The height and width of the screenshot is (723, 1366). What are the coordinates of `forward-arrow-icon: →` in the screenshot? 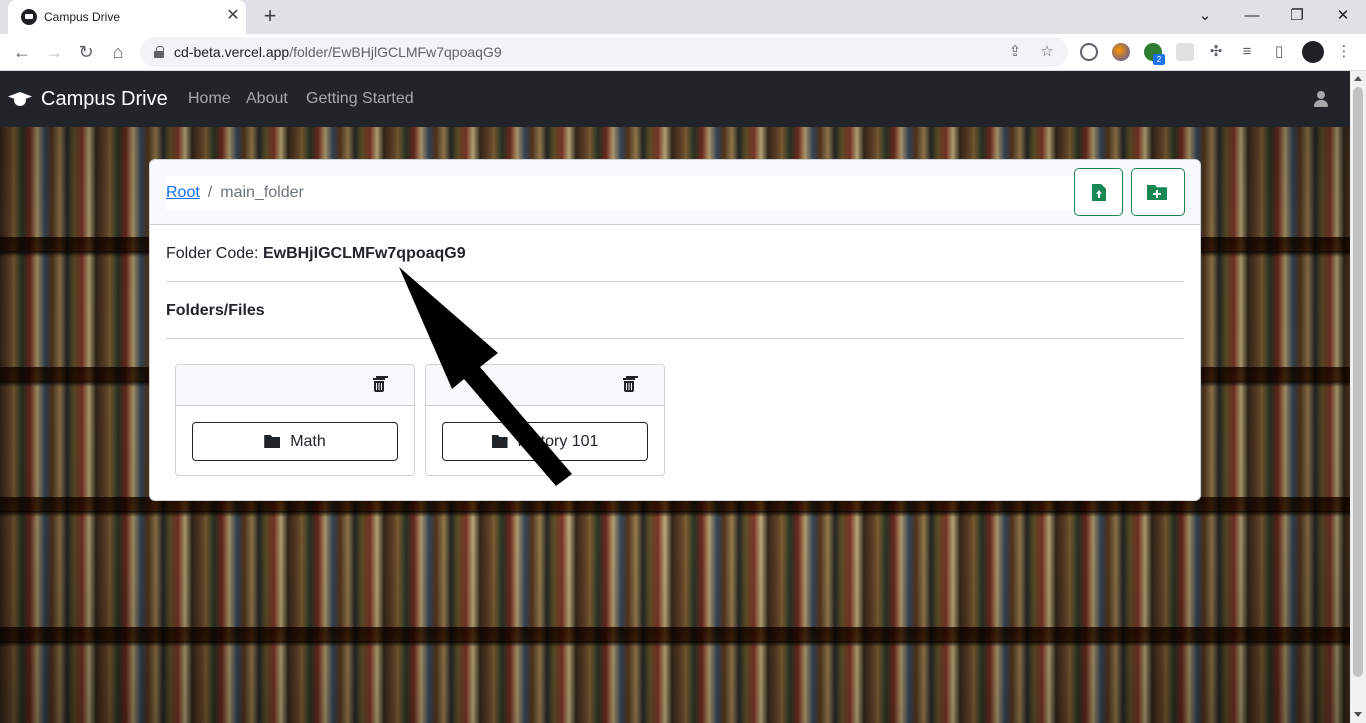 It's located at (54, 52).